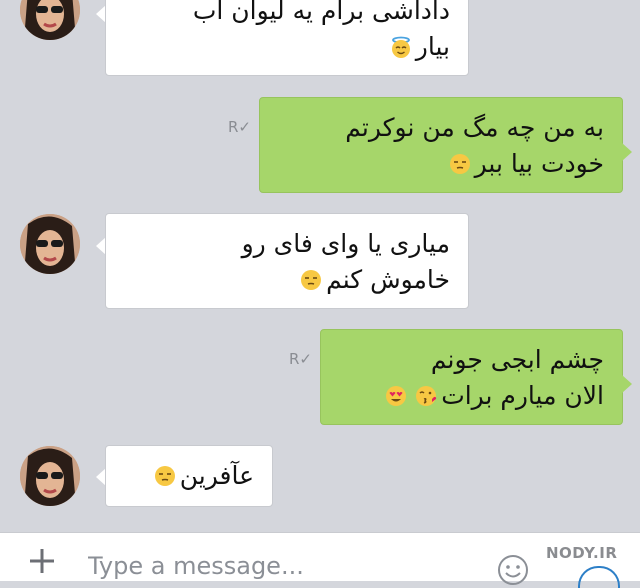 The height and width of the screenshot is (588, 640). Describe the element at coordinates (278, 566) in the screenshot. I see `message-input` at that location.